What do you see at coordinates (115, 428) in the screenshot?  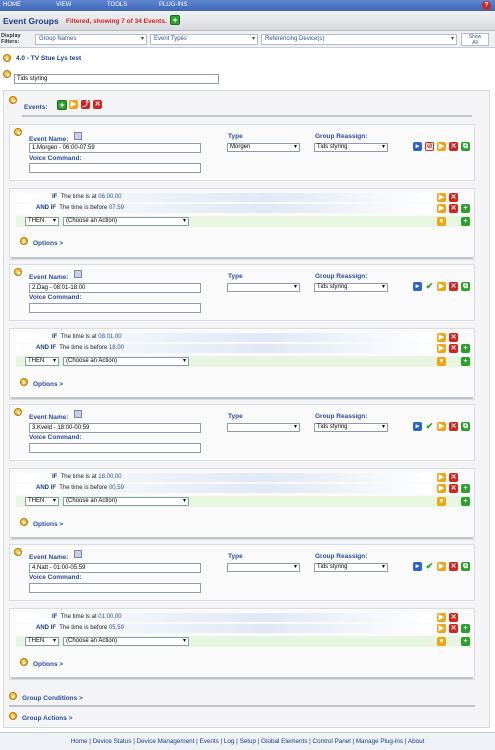 I see `event-name-field: 3.Kveld - 18:00-00:59` at bounding box center [115, 428].